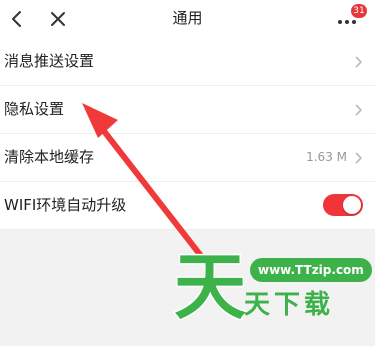 Image resolution: width=375 pixels, height=346 pixels. Describe the element at coordinates (187, 206) in the screenshot. I see `settings-row-wifi-upgrade: WIFI环境自动升级` at that location.